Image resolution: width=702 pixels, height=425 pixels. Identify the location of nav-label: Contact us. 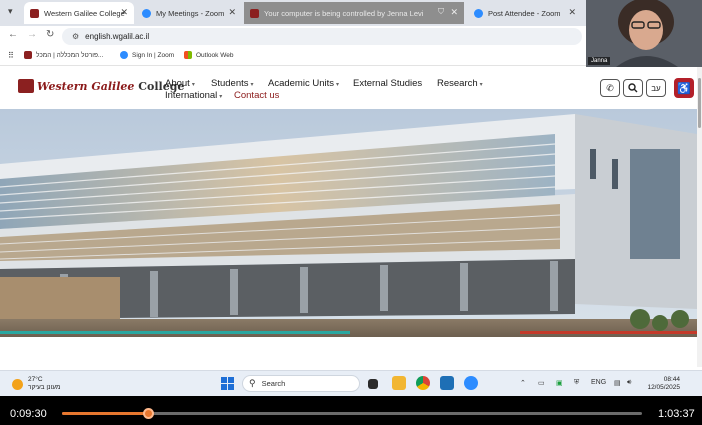
(257, 95).